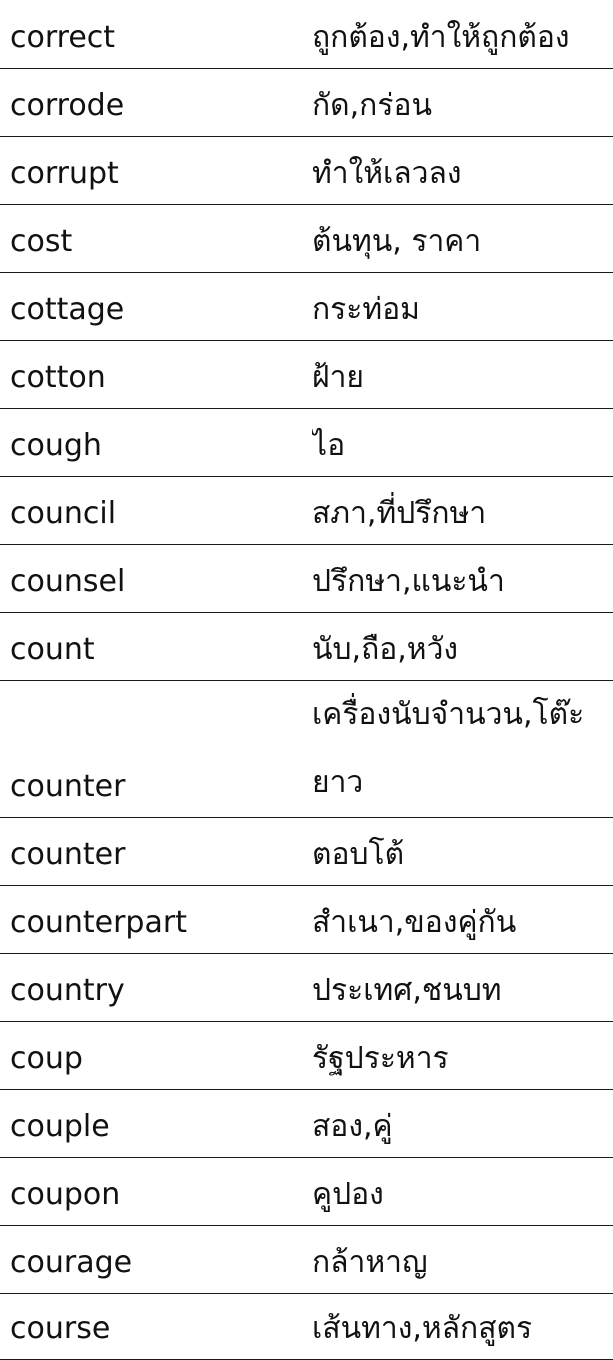  Describe the element at coordinates (156, 919) in the screenshot. I see `english-word: counterpart` at that location.